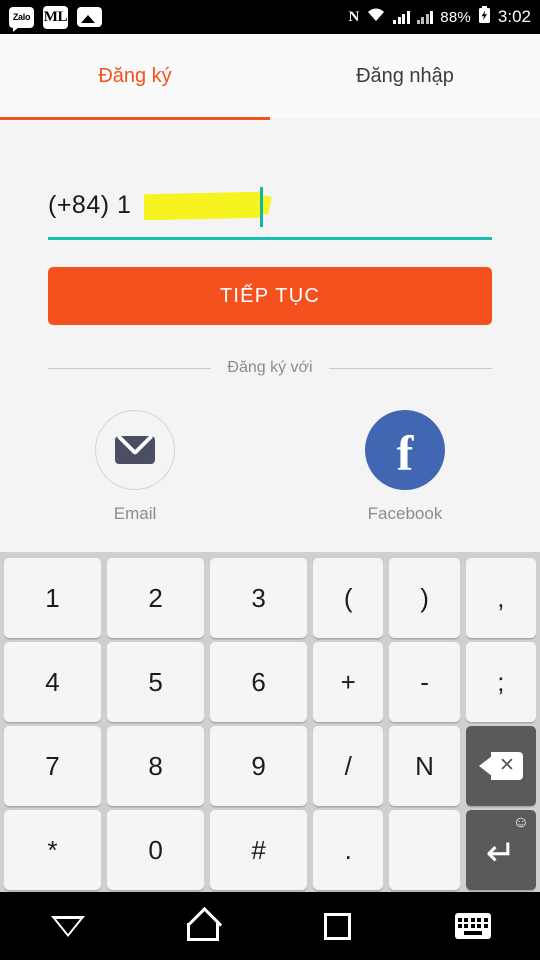 The height and width of the screenshot is (960, 540). I want to click on envelope-icon, so click(135, 450).